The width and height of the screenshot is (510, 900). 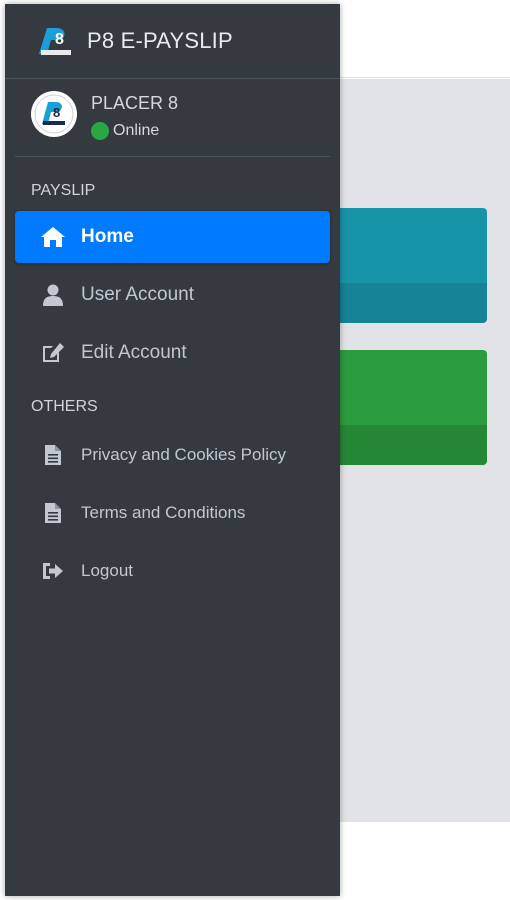 What do you see at coordinates (172, 118) in the screenshot?
I see `user-panel: 8 PLACER 8 Online` at bounding box center [172, 118].